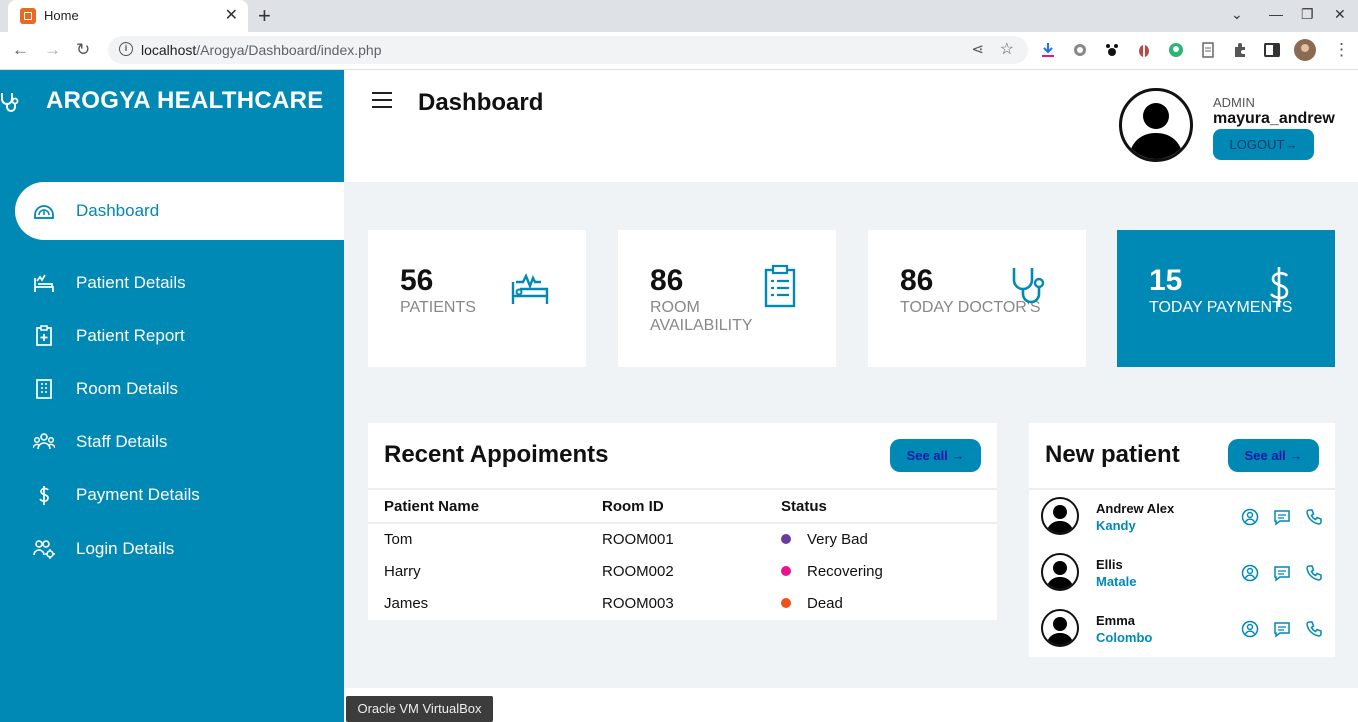 This screenshot has width=1358, height=722. What do you see at coordinates (169, 50) in the screenshot?
I see `url-host: localhost` at bounding box center [169, 50].